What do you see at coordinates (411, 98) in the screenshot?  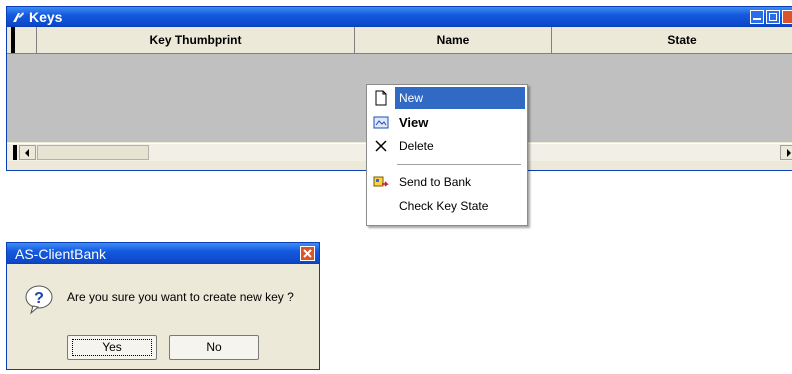 I see `menu-item-label: New` at bounding box center [411, 98].